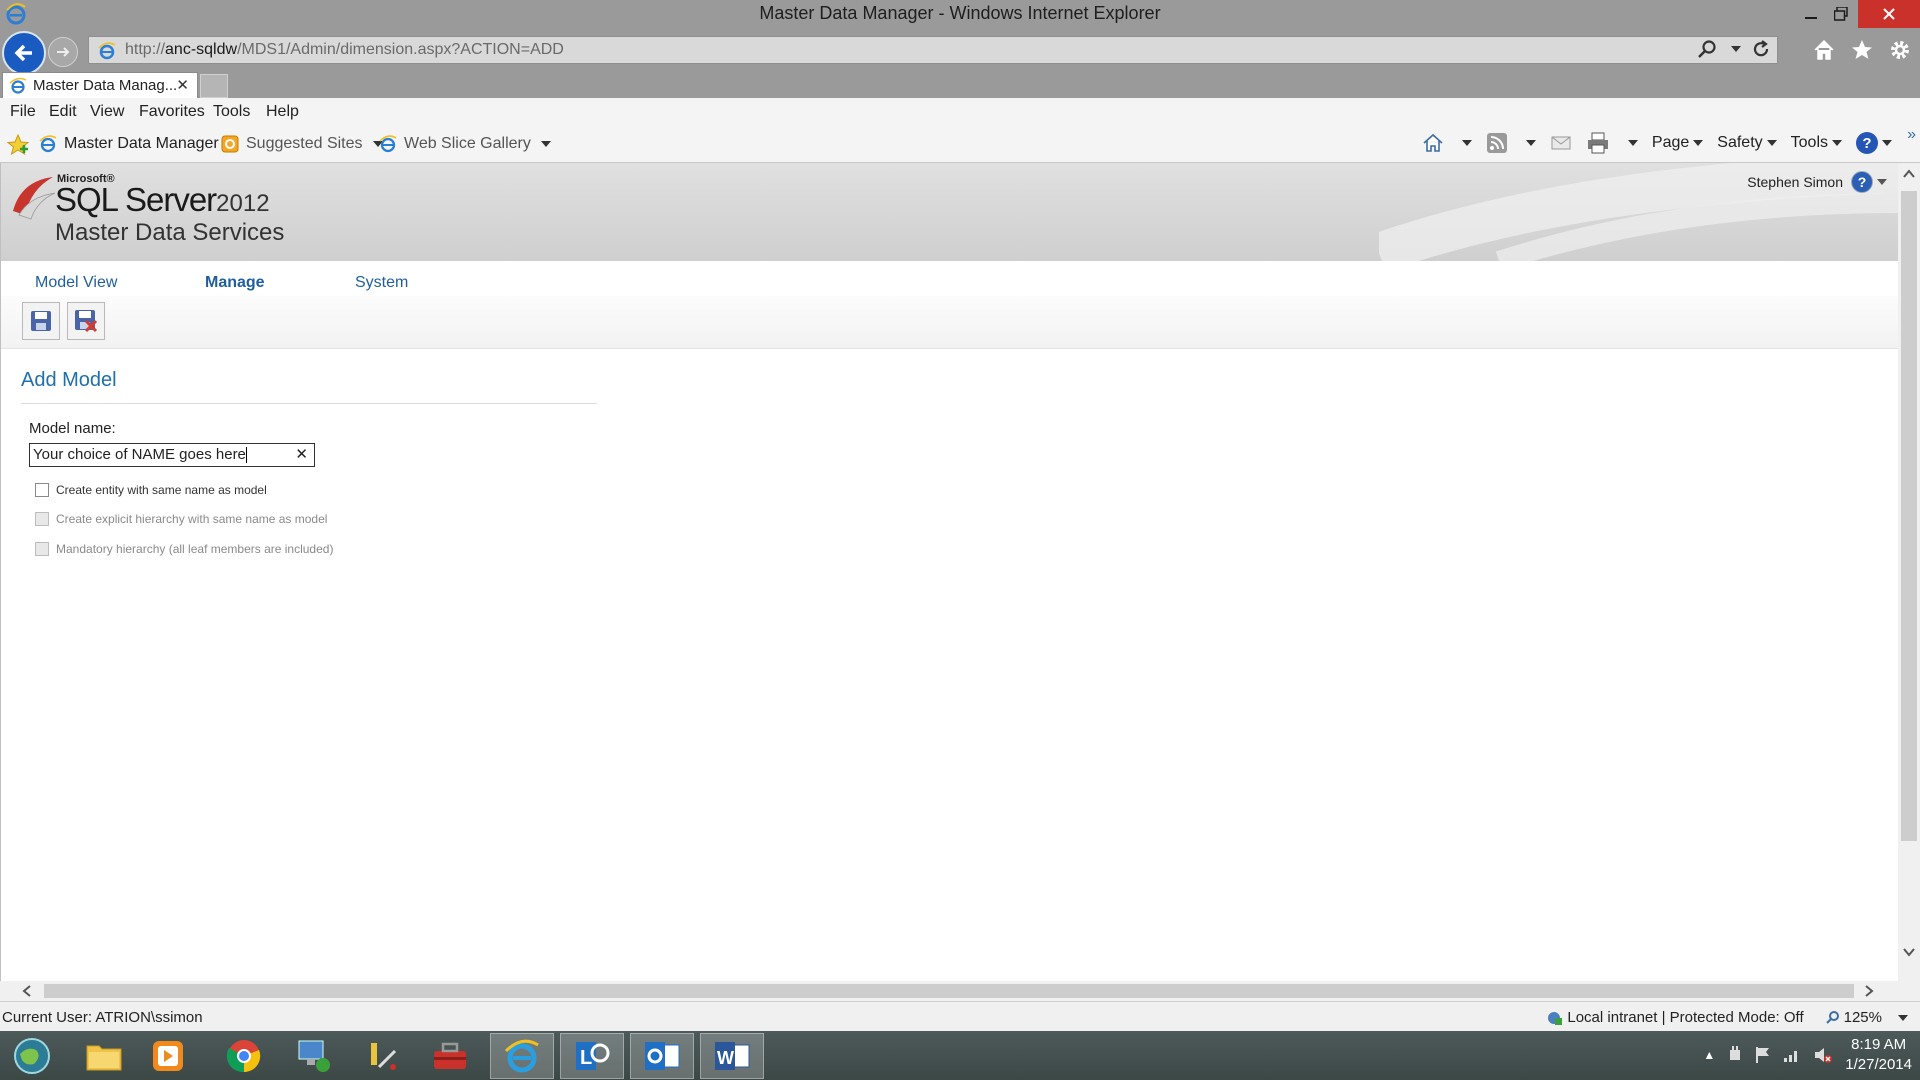  I want to click on security-zone: Local intranet | Protected Mode: Off, so click(1675, 1017).